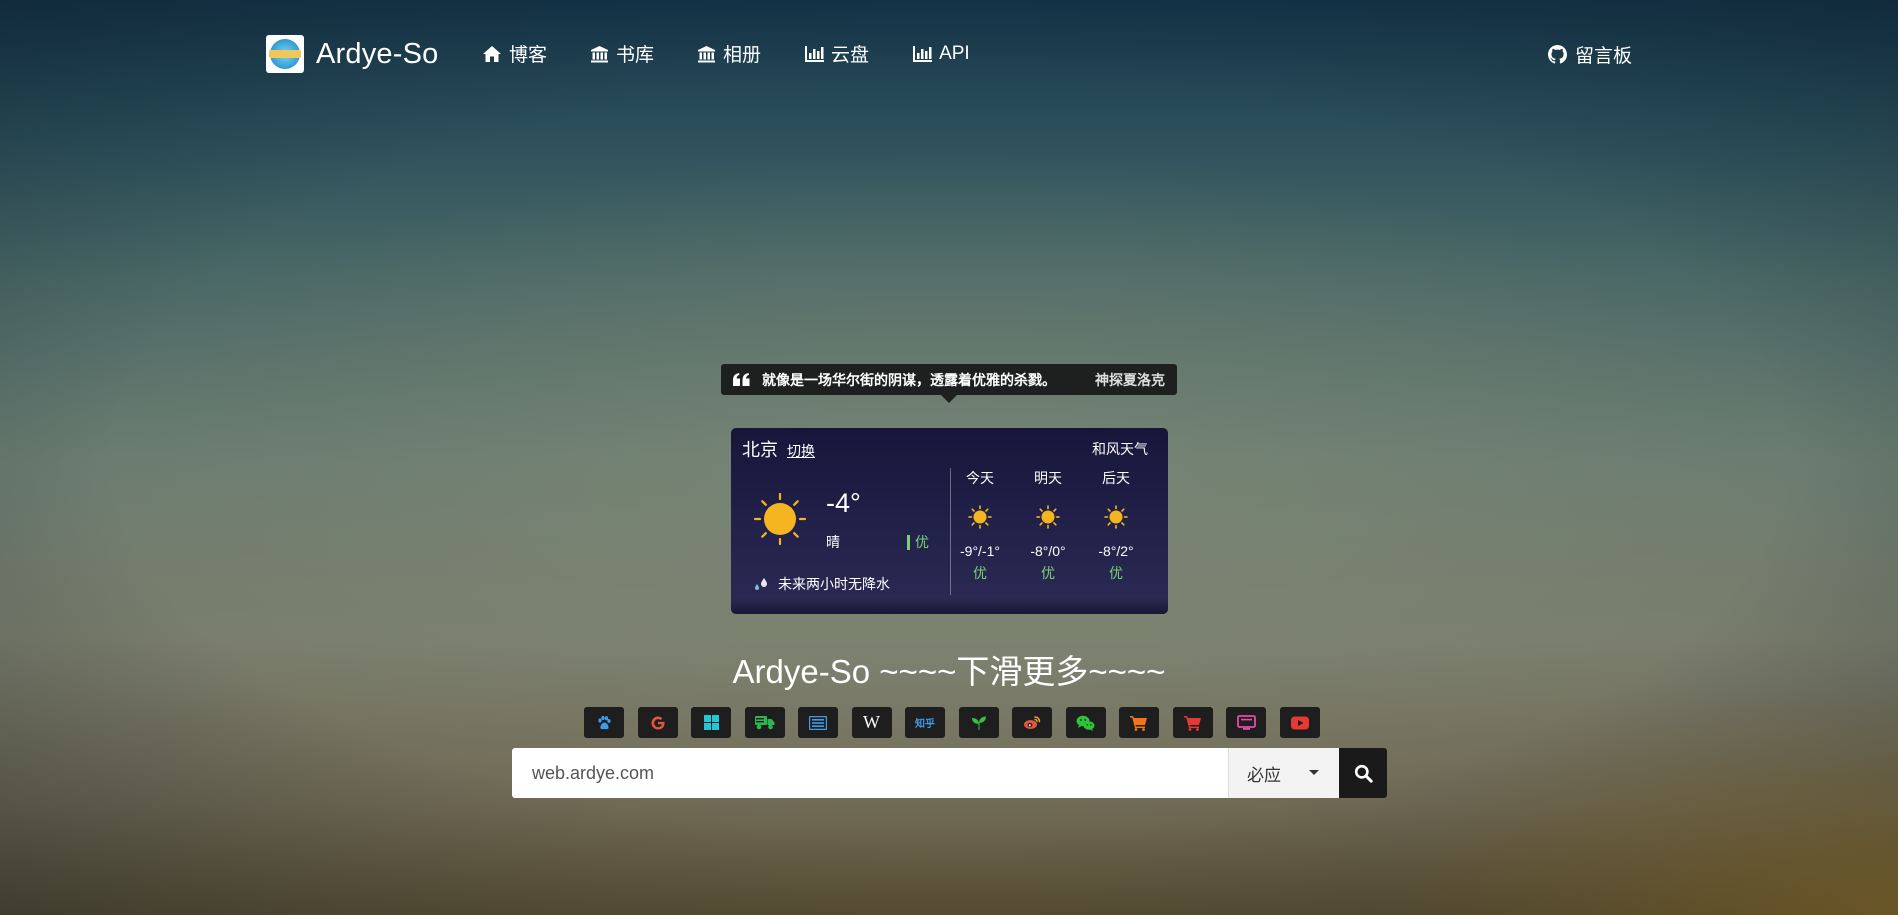  I want to click on quote-author: 神探夏洛克, so click(1130, 380).